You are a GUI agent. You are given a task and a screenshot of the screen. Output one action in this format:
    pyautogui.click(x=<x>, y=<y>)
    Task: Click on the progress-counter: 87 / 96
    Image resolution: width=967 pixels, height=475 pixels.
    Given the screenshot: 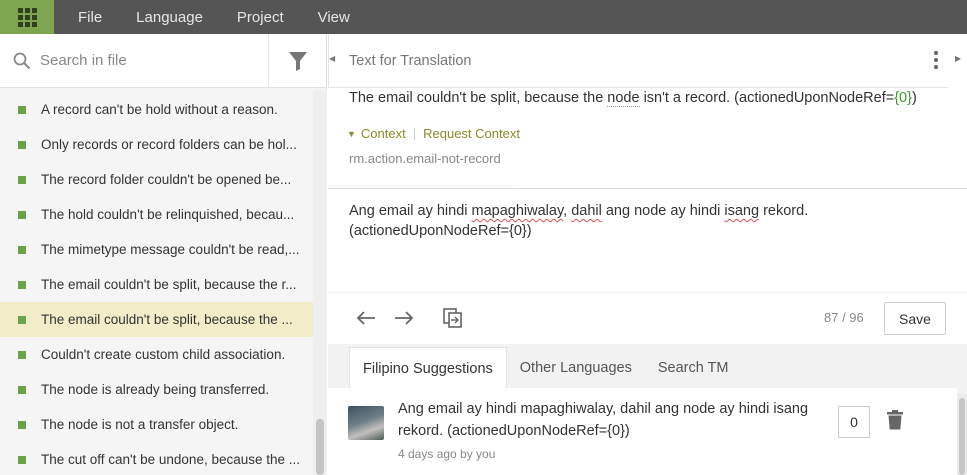 What is the action you would take?
    pyautogui.click(x=844, y=317)
    